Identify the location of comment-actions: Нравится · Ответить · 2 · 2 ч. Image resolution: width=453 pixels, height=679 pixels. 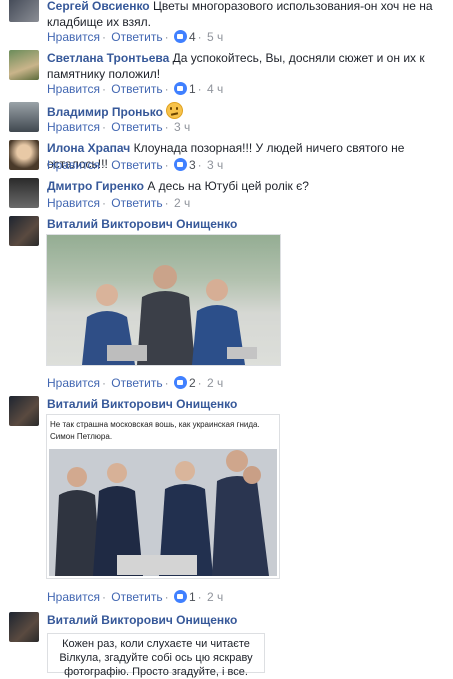
(135, 383).